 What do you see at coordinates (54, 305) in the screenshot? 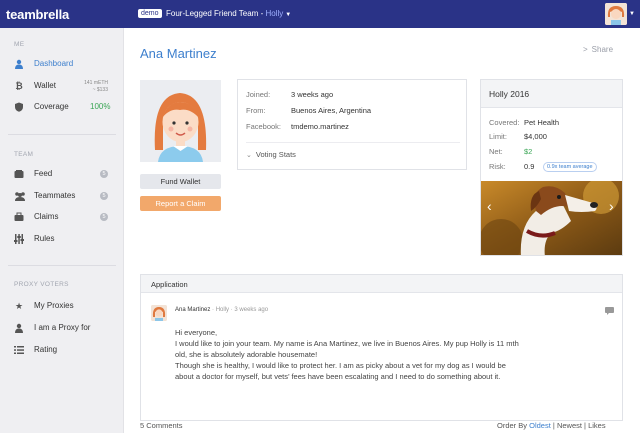
I see `sidebar-item-label: My Proxies` at bounding box center [54, 305].